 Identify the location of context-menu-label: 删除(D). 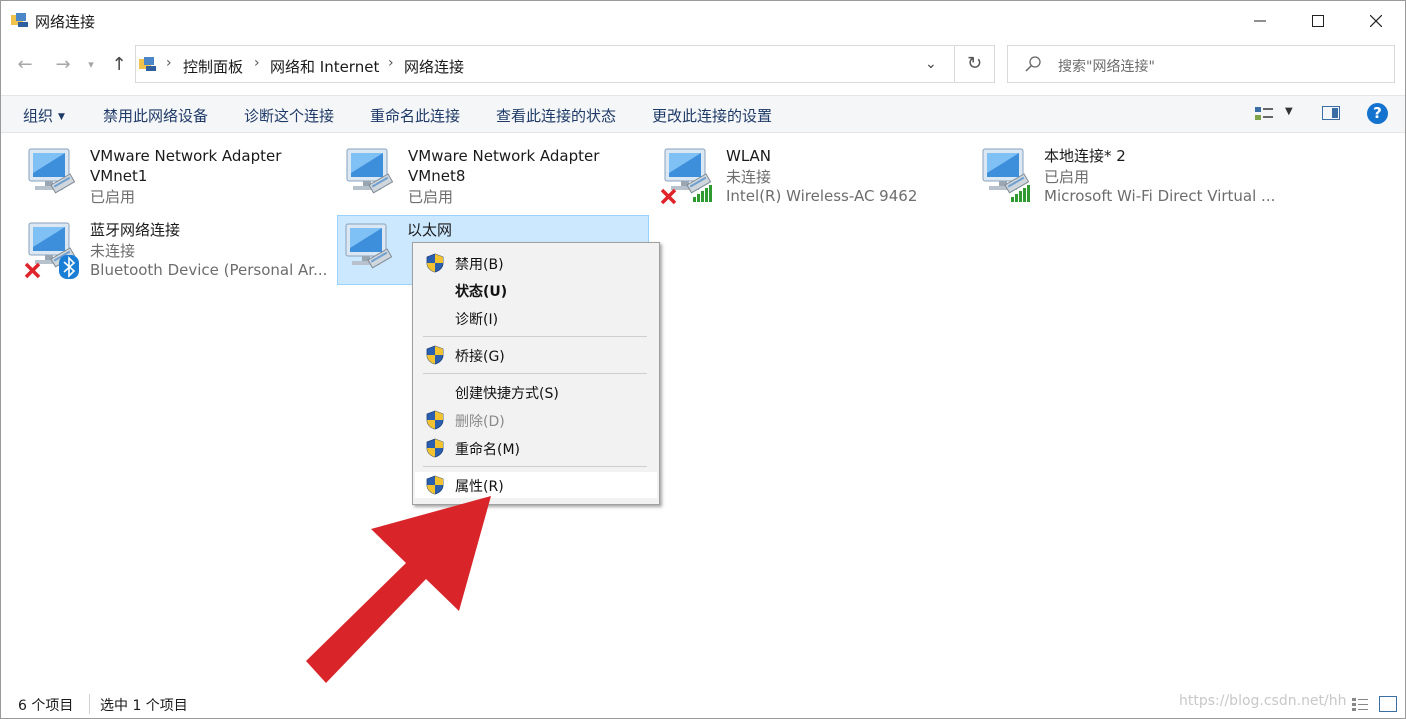
(480, 422).